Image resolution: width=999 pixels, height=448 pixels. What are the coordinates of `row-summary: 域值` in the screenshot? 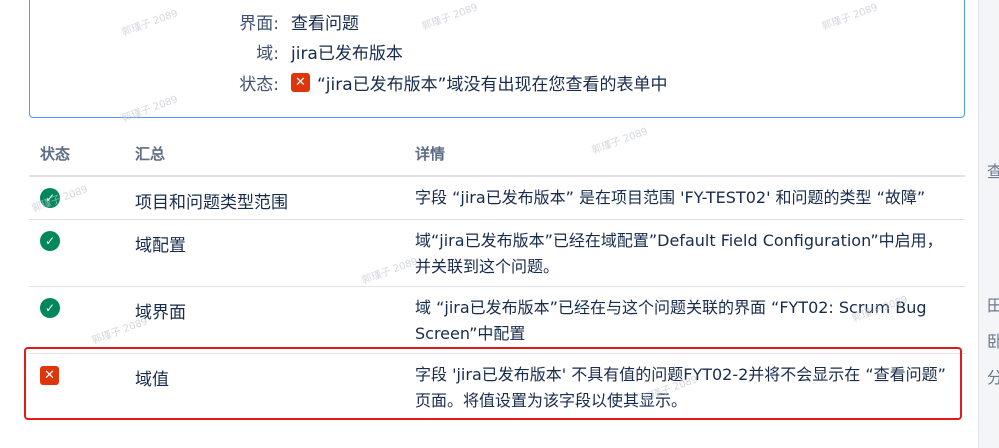 It's located at (152, 380).